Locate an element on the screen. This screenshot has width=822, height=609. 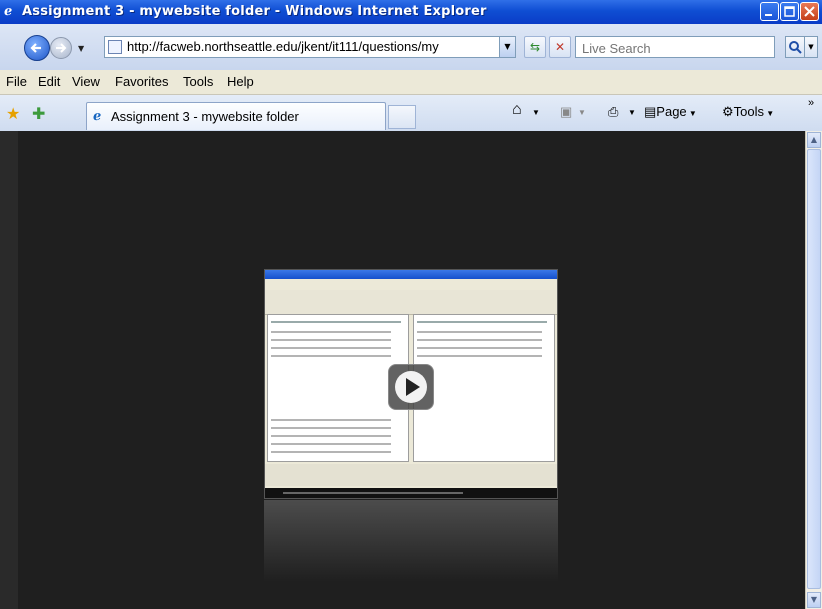
scroll-thumb is located at coordinates (814, 369).